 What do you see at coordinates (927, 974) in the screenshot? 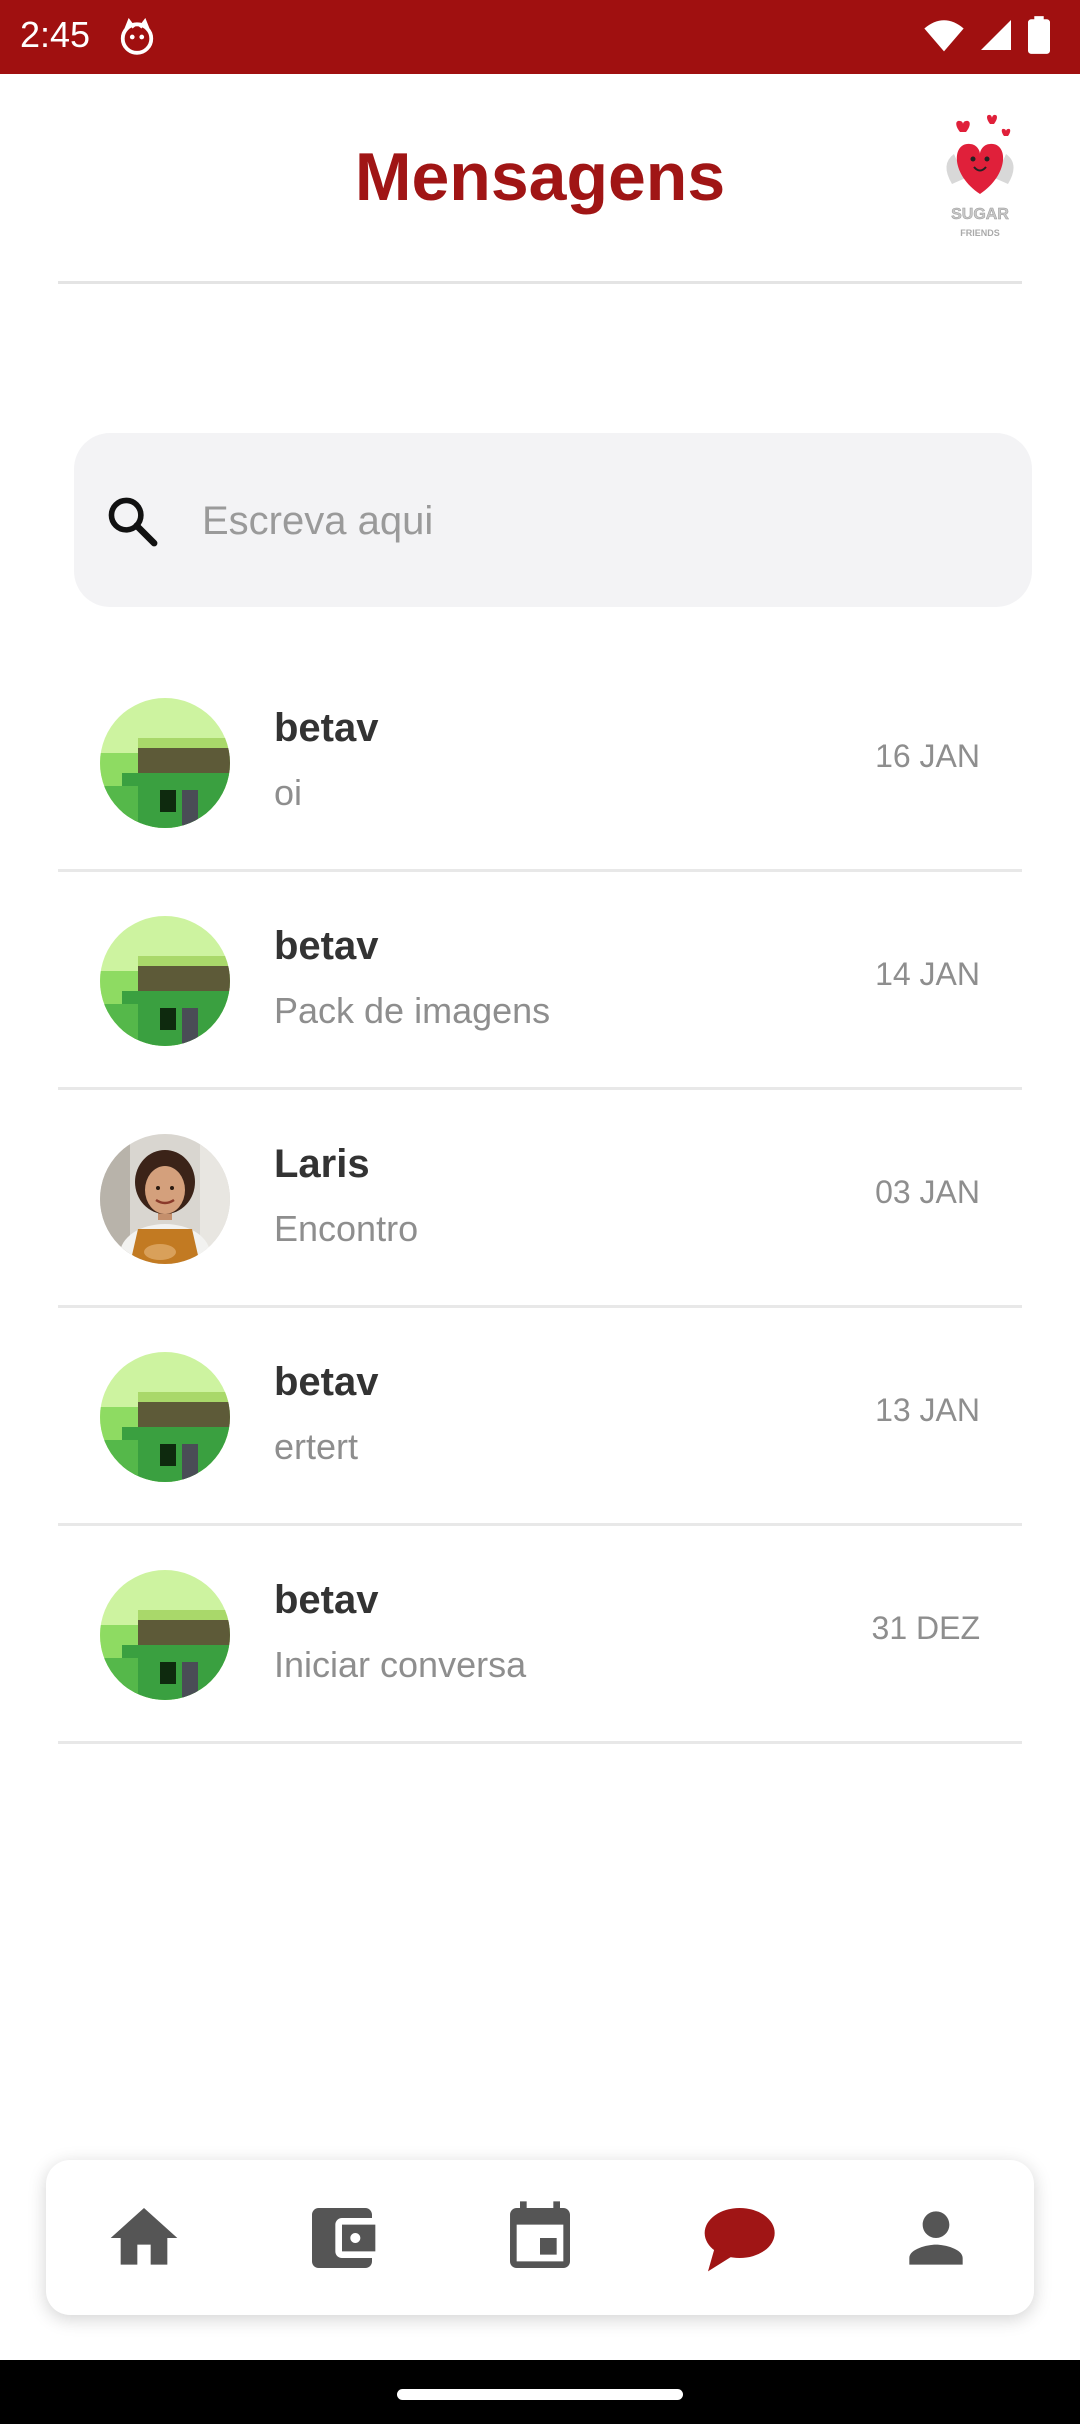
I see `conversation-date: 14 JAN` at bounding box center [927, 974].